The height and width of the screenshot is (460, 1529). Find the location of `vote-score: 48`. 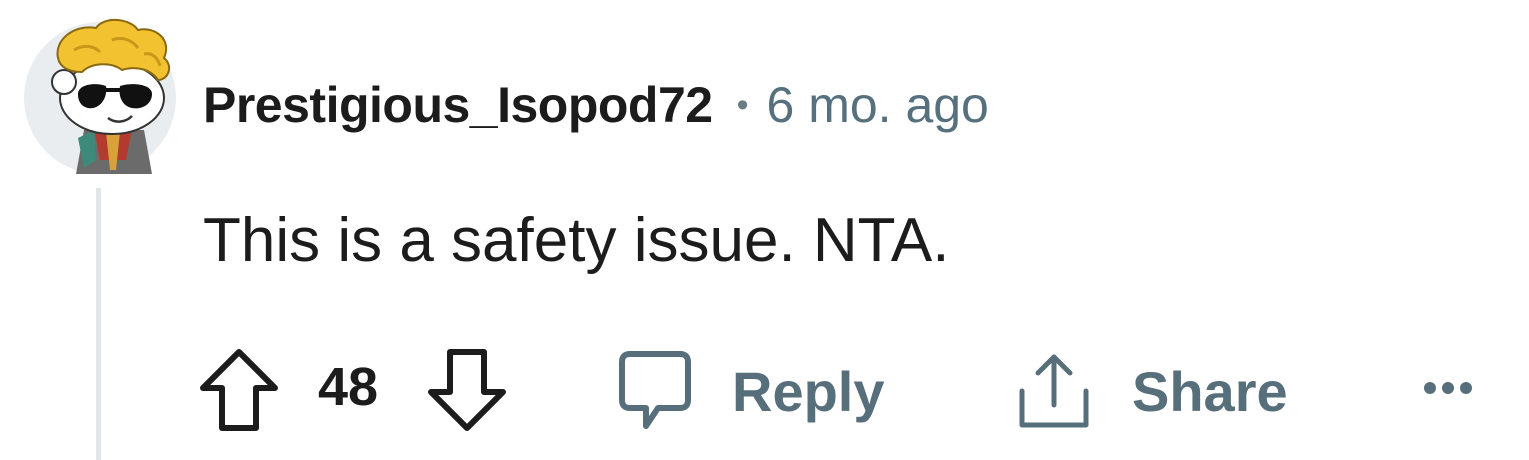

vote-score: 48 is located at coordinates (348, 387).